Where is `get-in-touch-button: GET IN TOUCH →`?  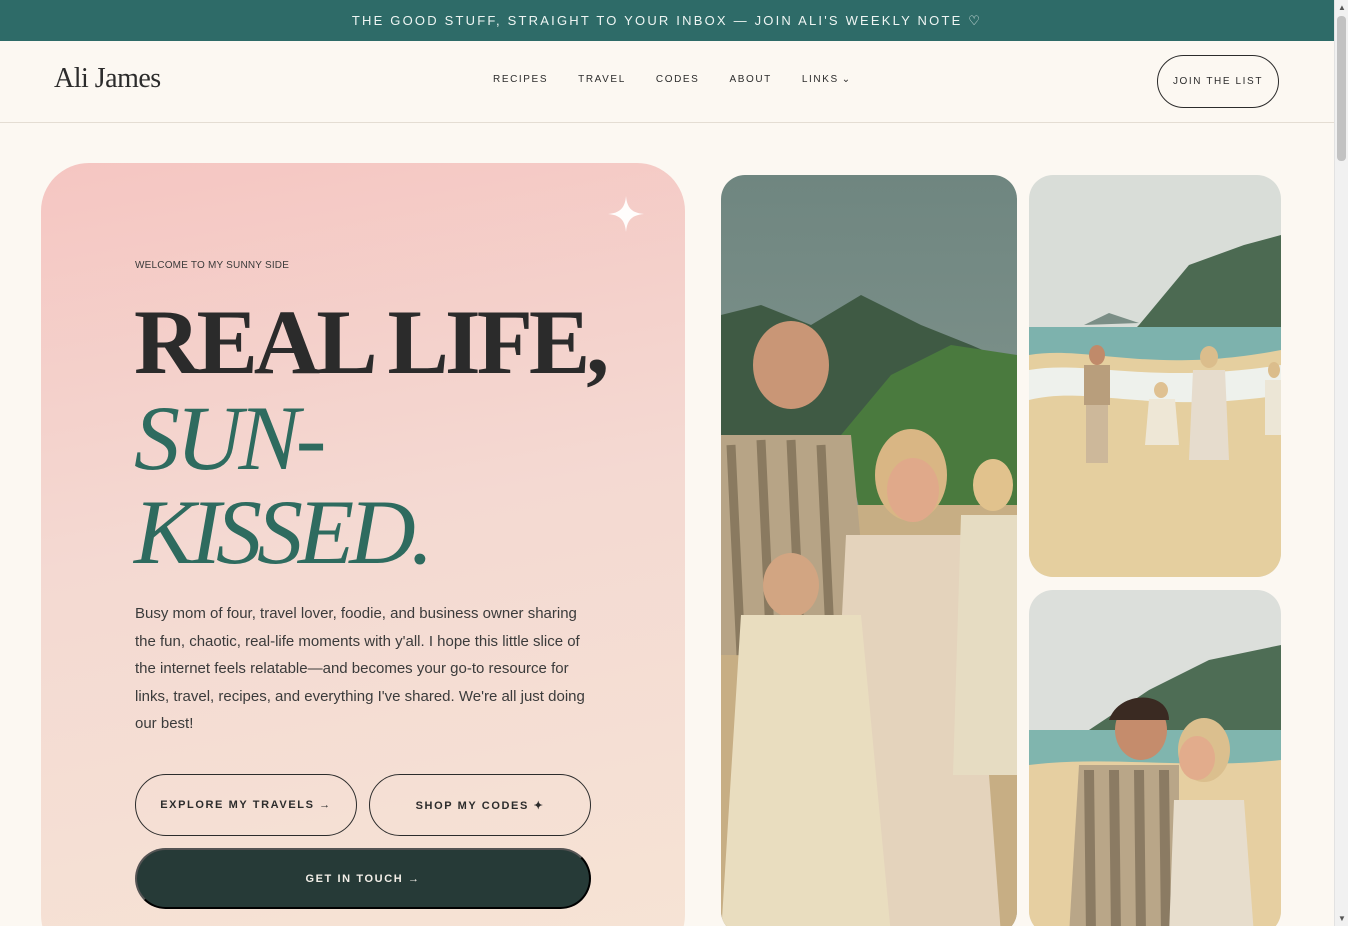
get-in-touch-button: GET IN TOUCH → is located at coordinates (363, 878).